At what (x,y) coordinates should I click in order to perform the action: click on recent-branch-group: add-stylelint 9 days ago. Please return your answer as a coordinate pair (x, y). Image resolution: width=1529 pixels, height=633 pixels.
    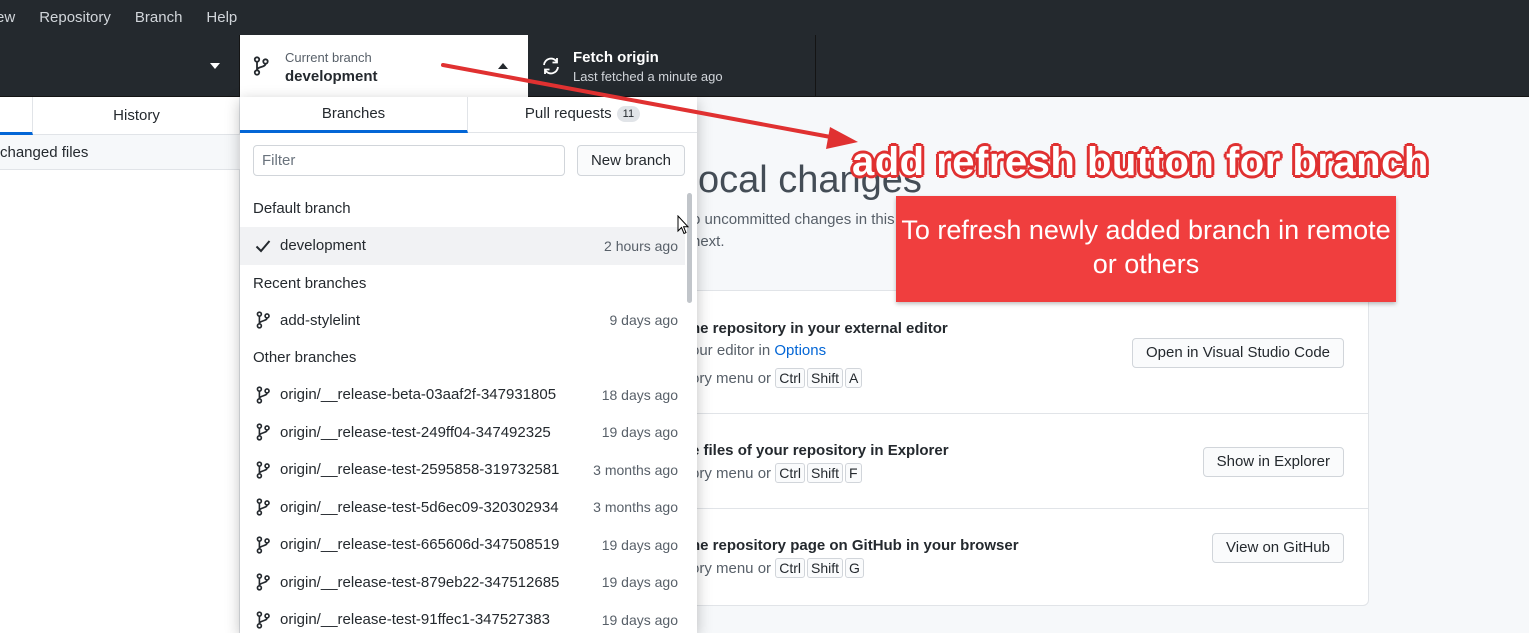
    Looking at the image, I should click on (462, 321).